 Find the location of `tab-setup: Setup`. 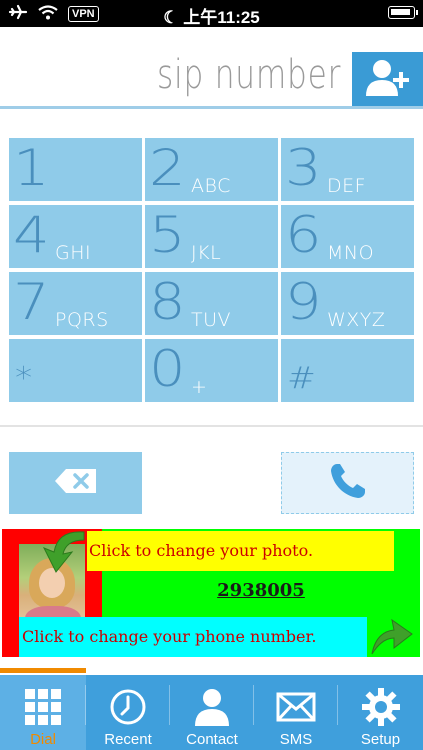

tab-setup: Setup is located at coordinates (380, 712).